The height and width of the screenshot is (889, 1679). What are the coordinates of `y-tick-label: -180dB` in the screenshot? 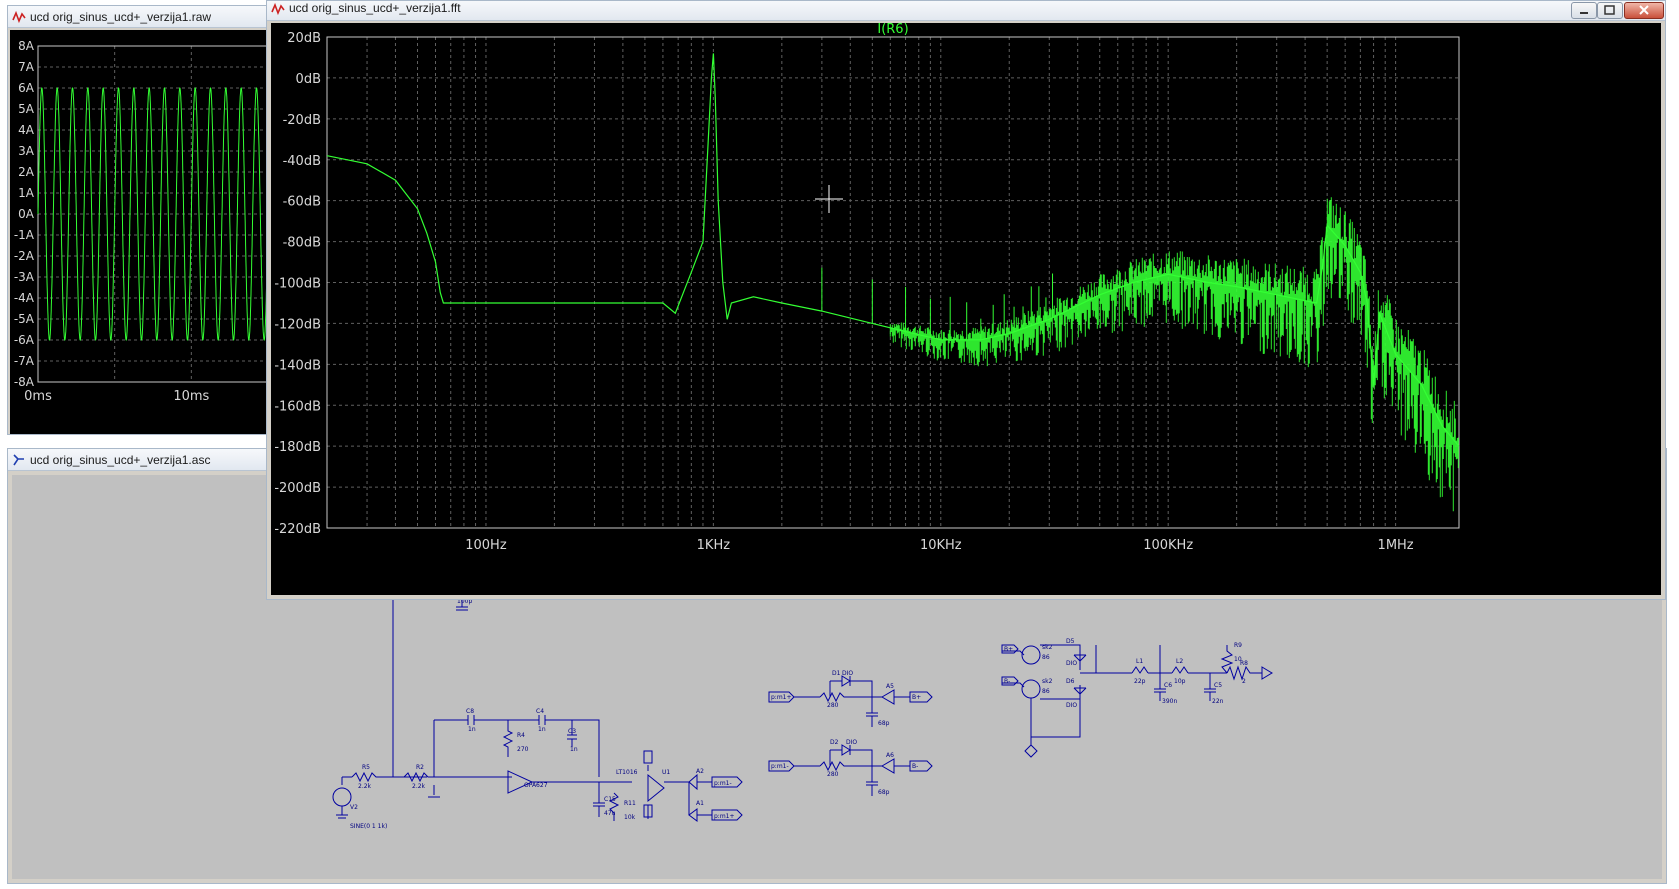 It's located at (297, 447).